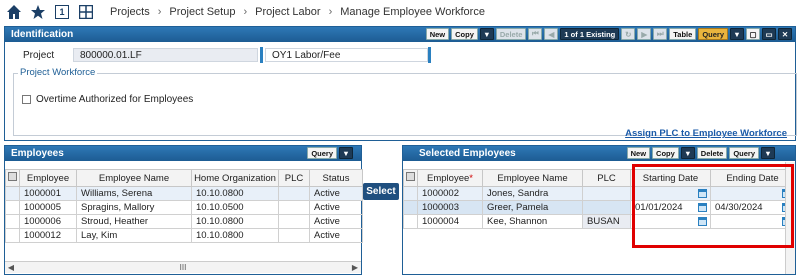  I want to click on crumb-projects: Projects, so click(130, 12).